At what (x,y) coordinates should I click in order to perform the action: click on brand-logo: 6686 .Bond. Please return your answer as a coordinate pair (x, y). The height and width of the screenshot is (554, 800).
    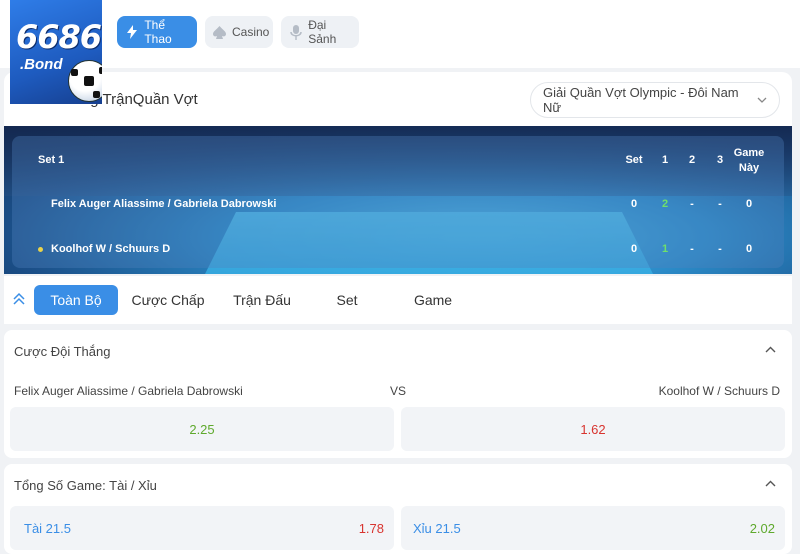
    Looking at the image, I should click on (56, 52).